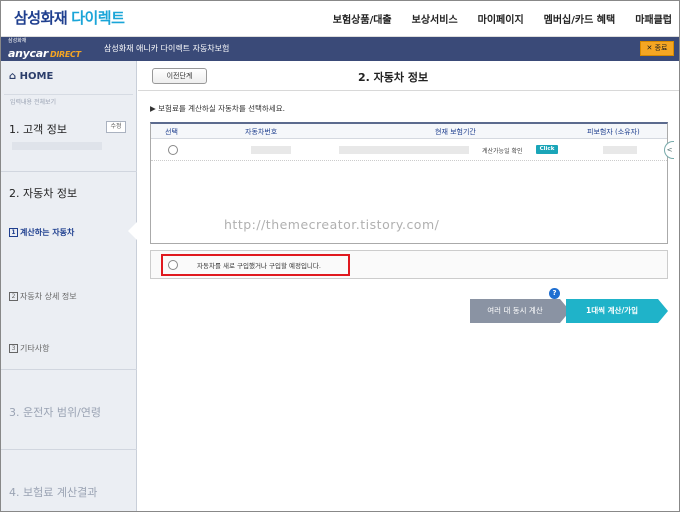 This screenshot has width=680, height=512. I want to click on brand-name-primary: 삼성화재, so click(41, 18).